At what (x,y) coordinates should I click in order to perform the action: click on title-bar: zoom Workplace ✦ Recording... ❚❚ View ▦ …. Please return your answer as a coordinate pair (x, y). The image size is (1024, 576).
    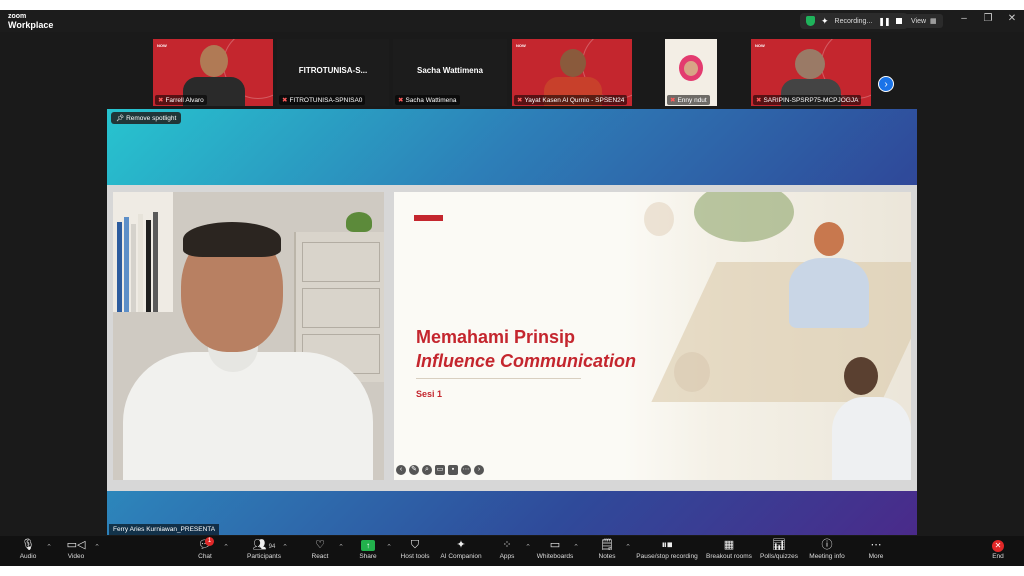
    Looking at the image, I should click on (512, 21).